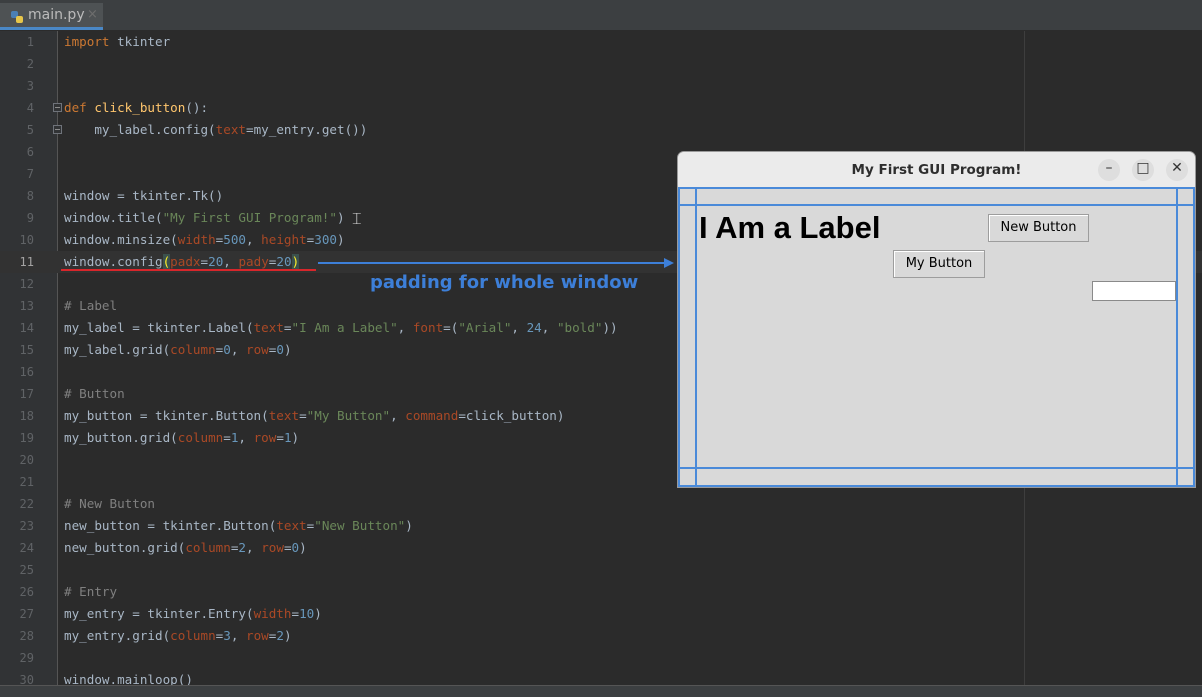 This screenshot has width=1202, height=697. What do you see at coordinates (17, 17) in the screenshot?
I see `python-file-icon` at bounding box center [17, 17].